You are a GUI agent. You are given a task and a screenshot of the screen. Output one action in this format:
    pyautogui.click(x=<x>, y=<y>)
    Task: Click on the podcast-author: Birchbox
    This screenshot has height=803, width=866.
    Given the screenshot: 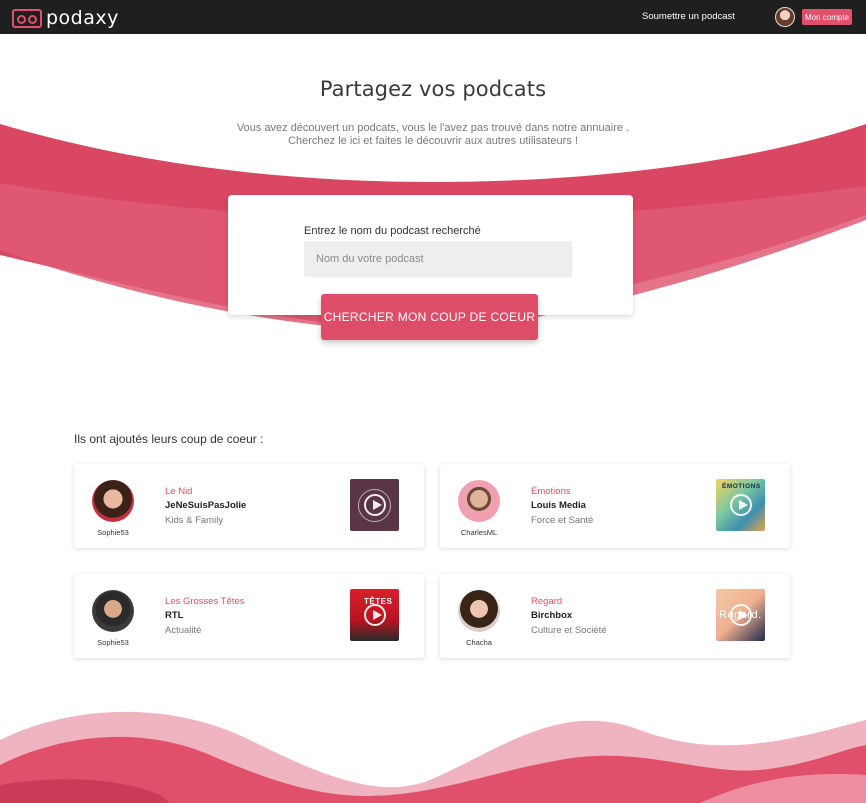 What is the action you would take?
    pyautogui.click(x=552, y=615)
    